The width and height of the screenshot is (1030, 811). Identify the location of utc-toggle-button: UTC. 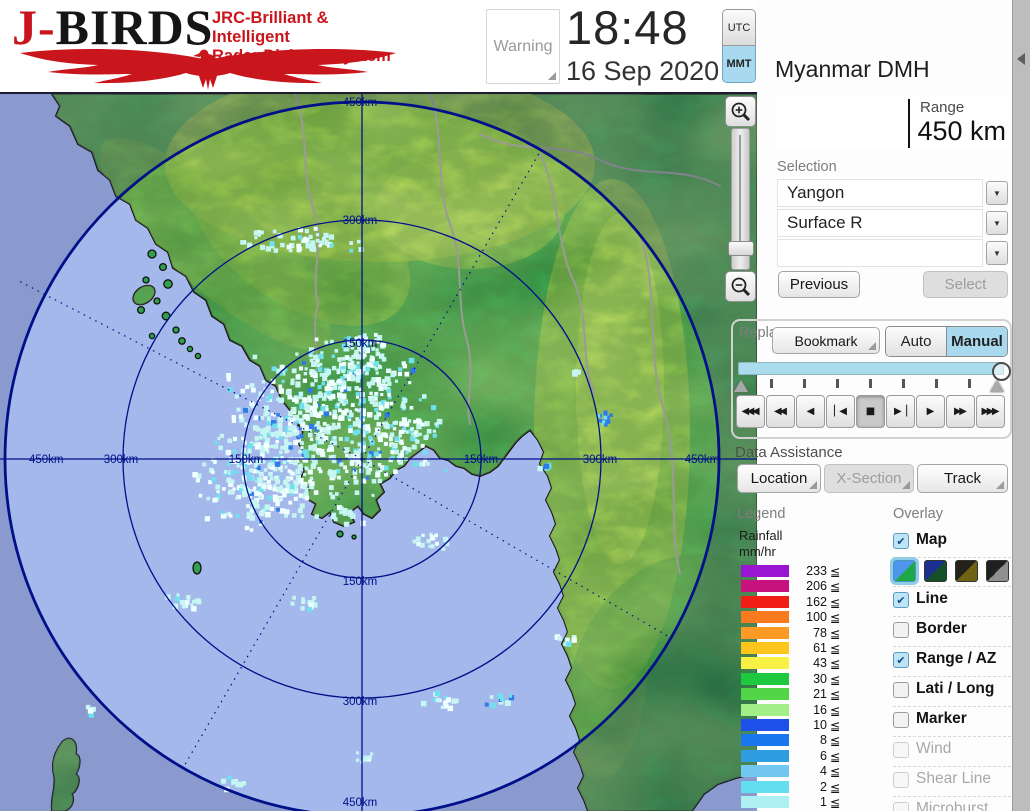
(739, 27).